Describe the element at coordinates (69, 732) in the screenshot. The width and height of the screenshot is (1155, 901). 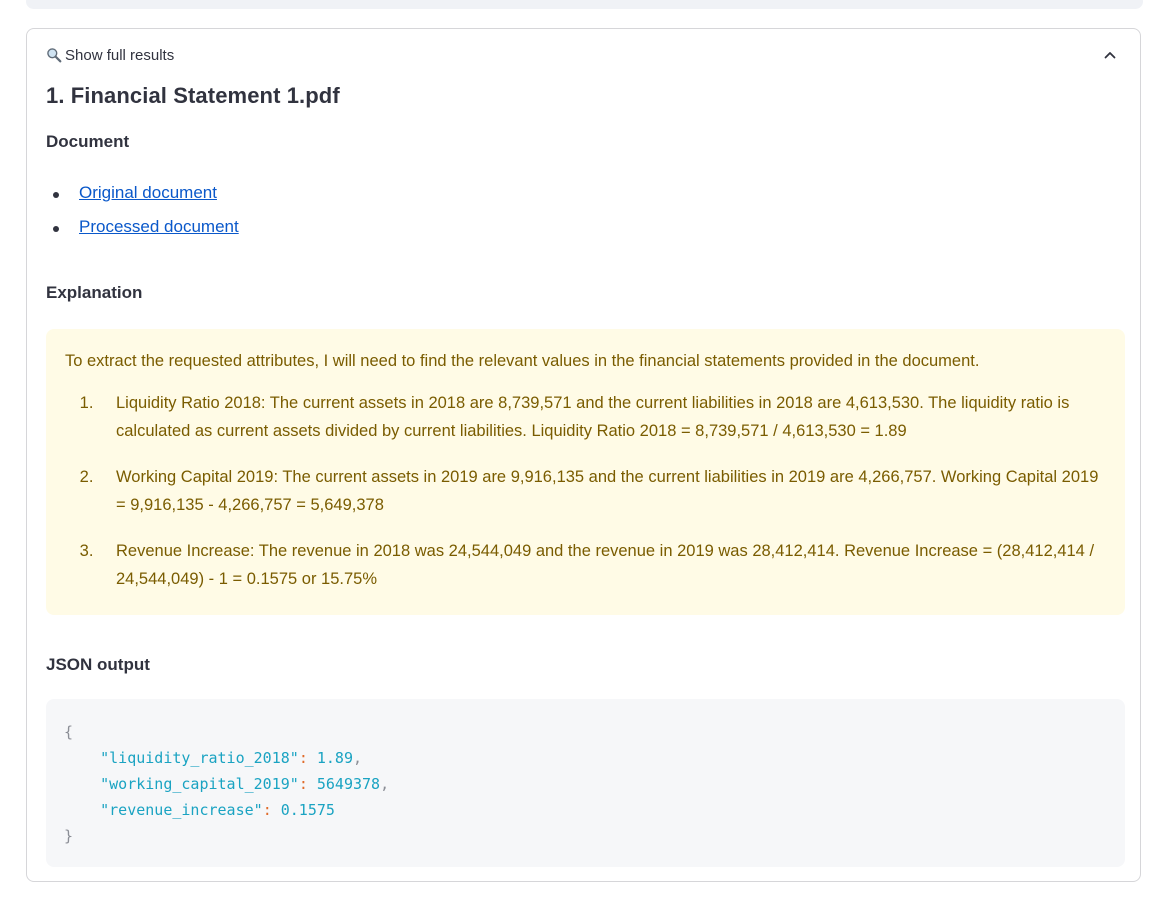
I see `code-open-brace: {` at that location.